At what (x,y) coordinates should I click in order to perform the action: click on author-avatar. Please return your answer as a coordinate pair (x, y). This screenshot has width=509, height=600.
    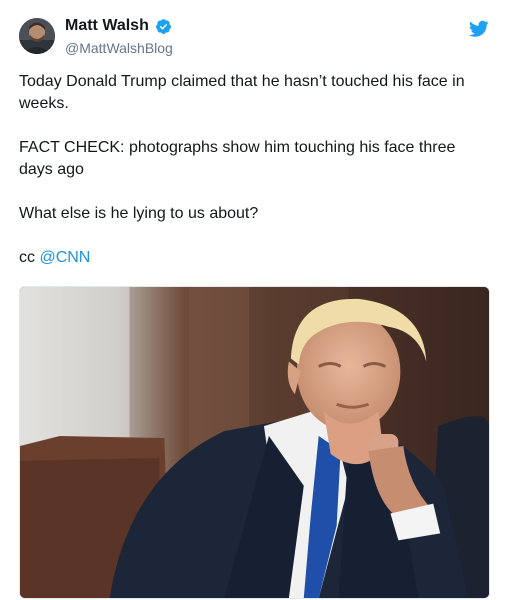
    Looking at the image, I should click on (37, 36).